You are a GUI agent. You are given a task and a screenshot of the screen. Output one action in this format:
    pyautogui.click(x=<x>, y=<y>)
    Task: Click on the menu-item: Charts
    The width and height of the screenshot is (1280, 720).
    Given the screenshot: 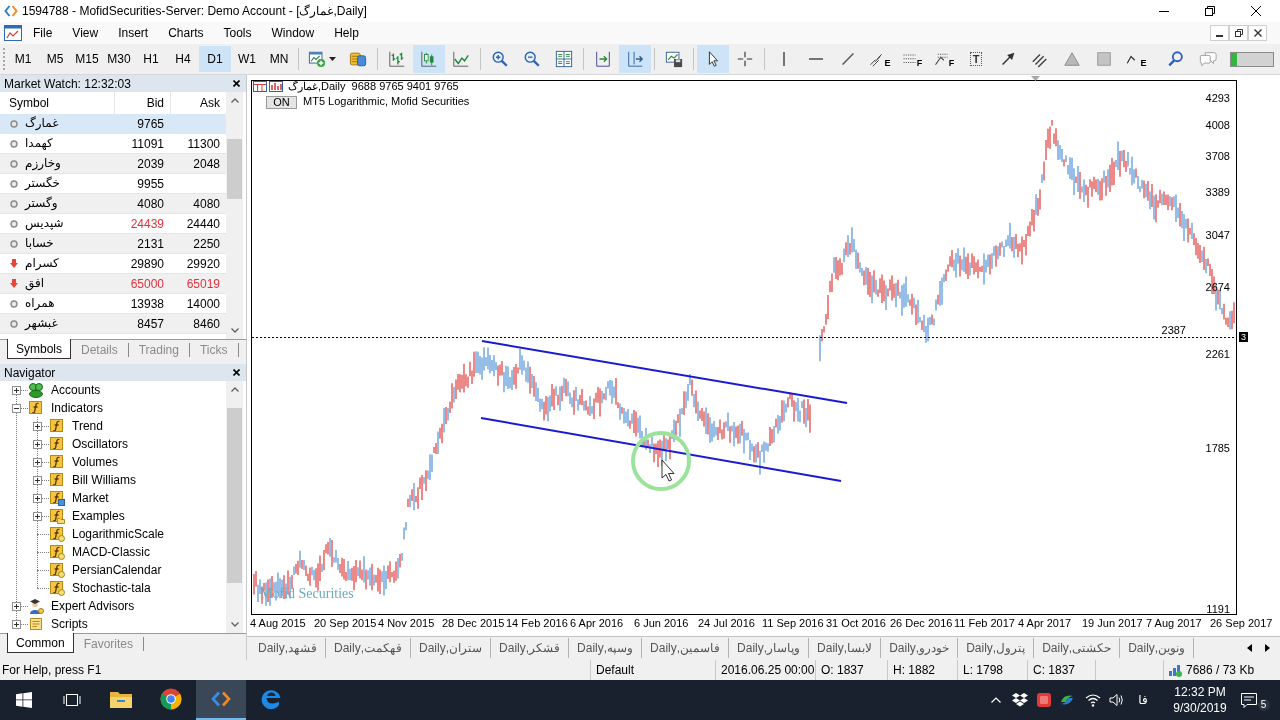 What is the action you would take?
    pyautogui.click(x=186, y=33)
    